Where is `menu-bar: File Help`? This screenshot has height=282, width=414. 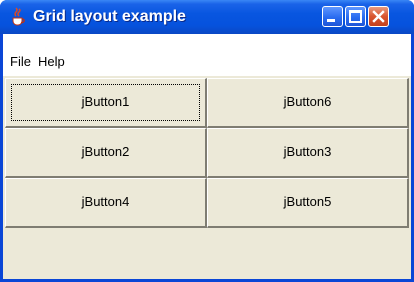 menu-bar: File Help is located at coordinates (207, 55).